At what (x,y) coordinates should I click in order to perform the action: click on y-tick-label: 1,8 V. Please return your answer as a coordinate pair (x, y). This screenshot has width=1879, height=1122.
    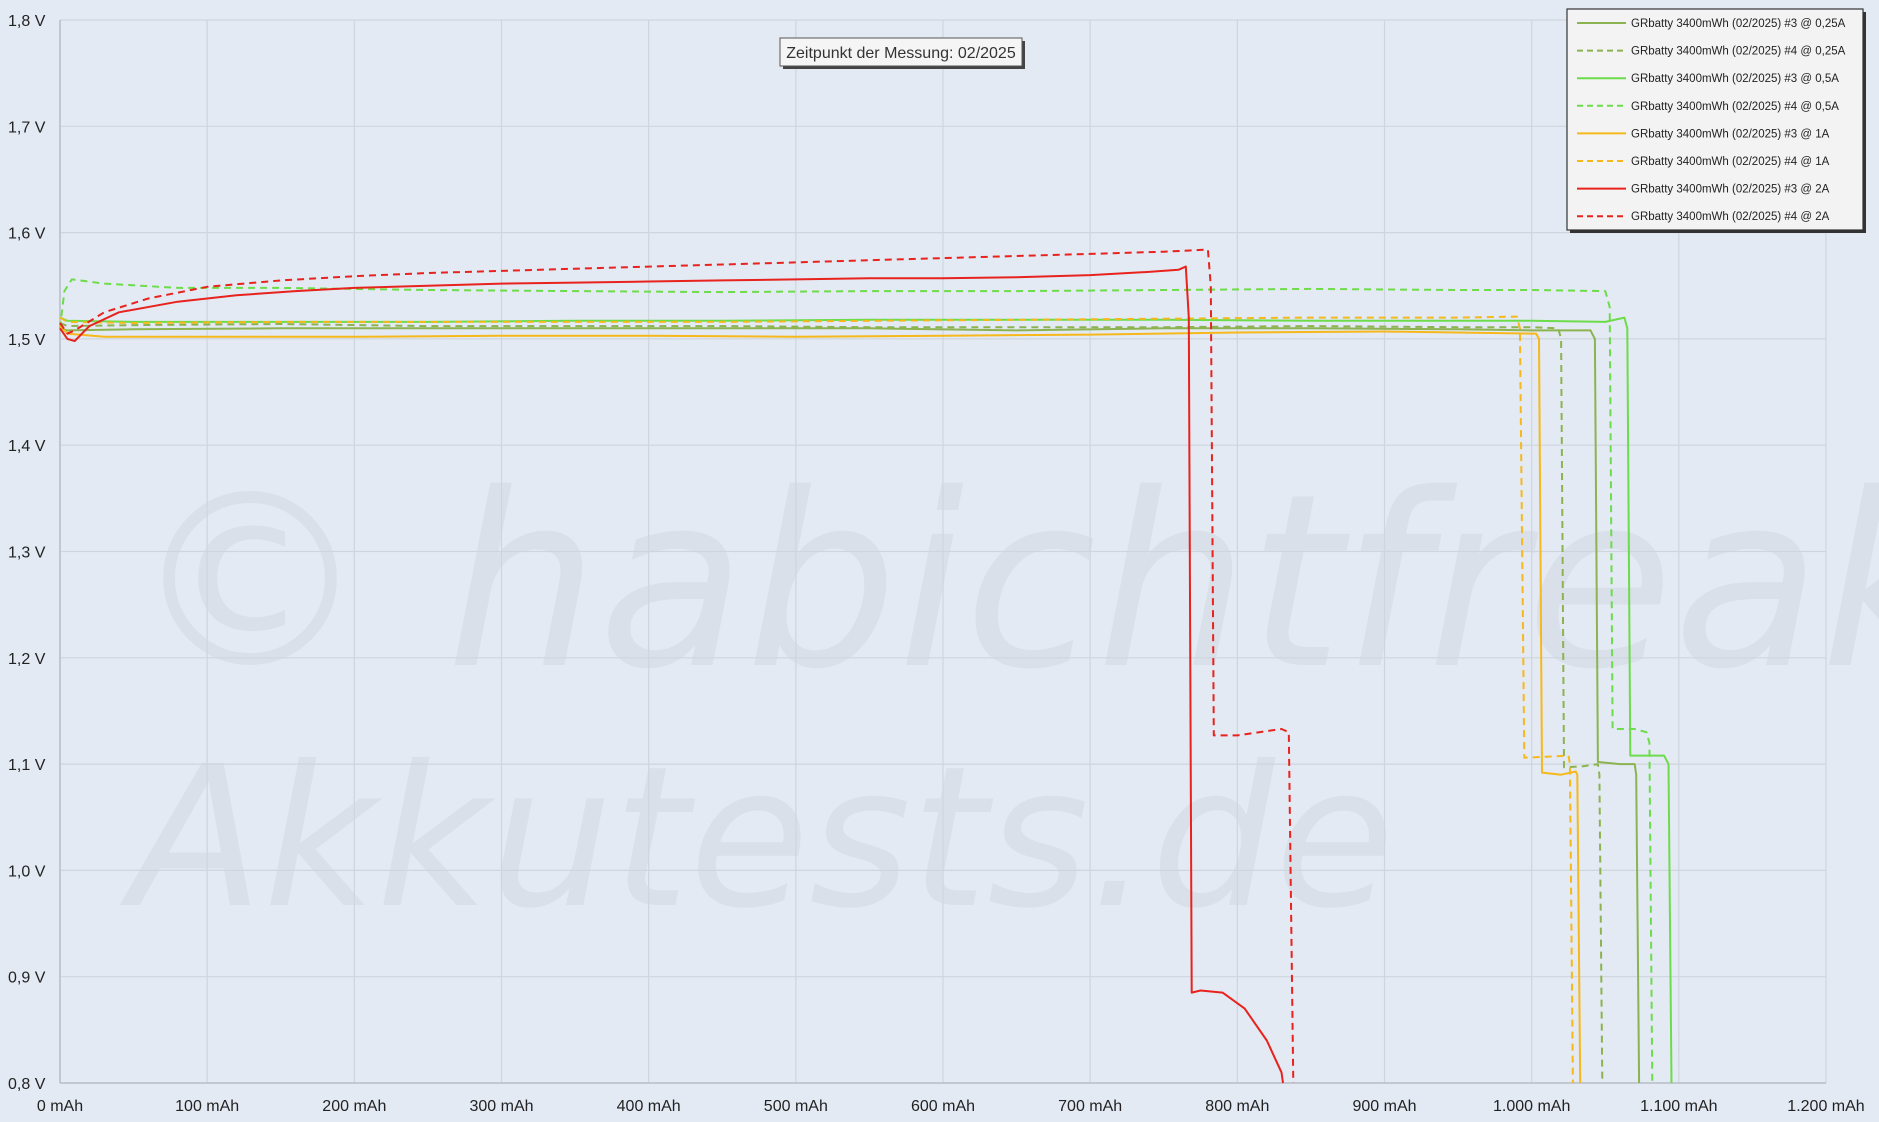
    Looking at the image, I should click on (27, 21).